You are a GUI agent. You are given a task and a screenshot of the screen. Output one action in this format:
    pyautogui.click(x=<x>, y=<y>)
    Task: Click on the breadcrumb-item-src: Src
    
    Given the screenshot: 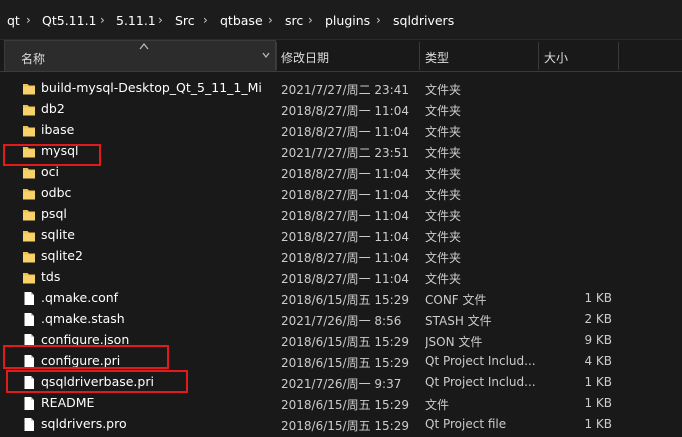 What is the action you would take?
    pyautogui.click(x=185, y=20)
    